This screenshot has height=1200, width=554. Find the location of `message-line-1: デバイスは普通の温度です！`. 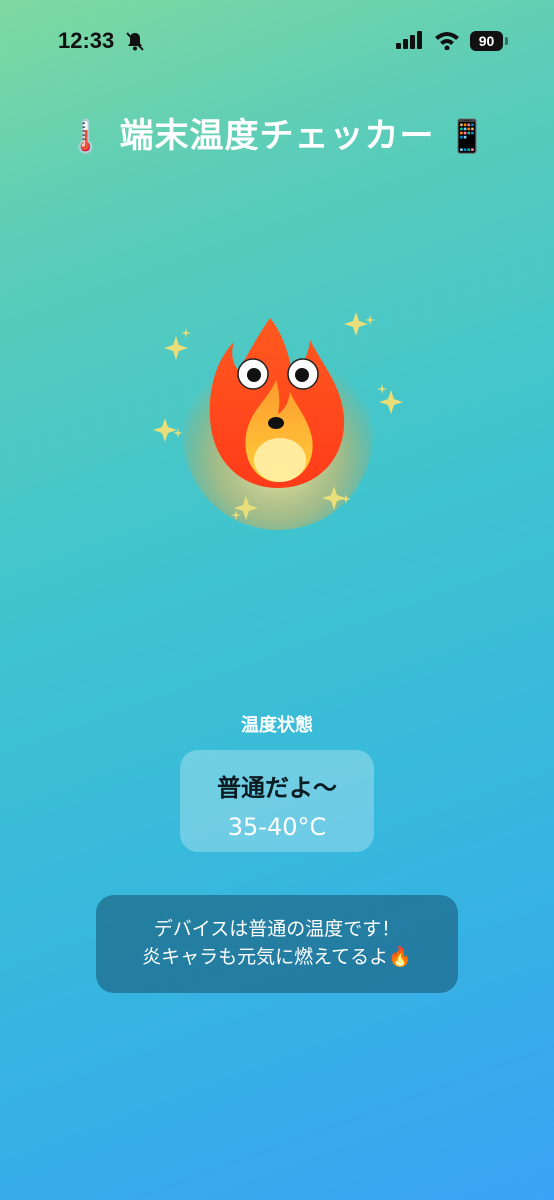

message-line-1: デバイスは普通の温度です！ is located at coordinates (277, 929).